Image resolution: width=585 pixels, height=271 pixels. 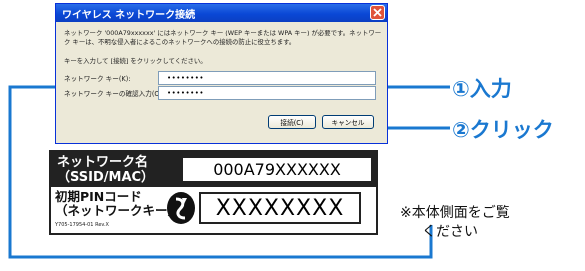 I want to click on input-annotation: ①入力, so click(x=482, y=89).